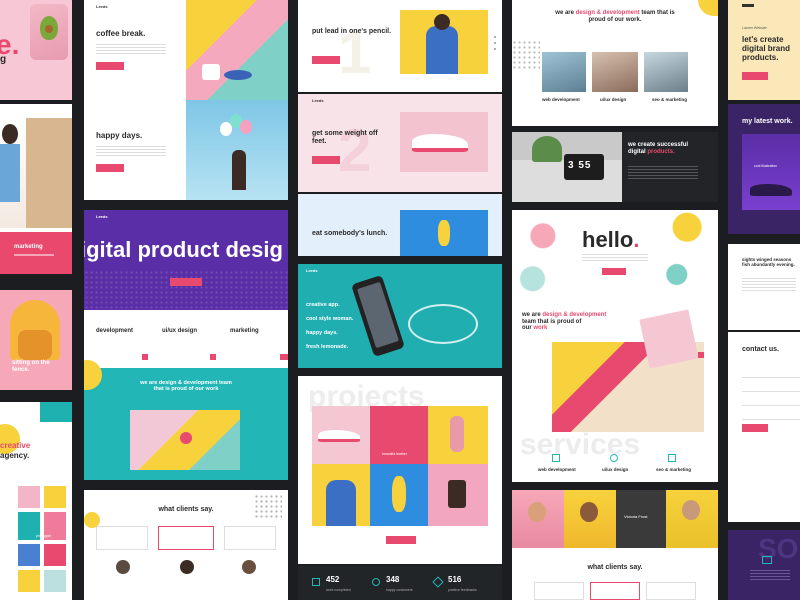 This screenshot has width=800, height=600. What do you see at coordinates (10, 173) in the screenshot?
I see `woman-body` at bounding box center [10, 173].